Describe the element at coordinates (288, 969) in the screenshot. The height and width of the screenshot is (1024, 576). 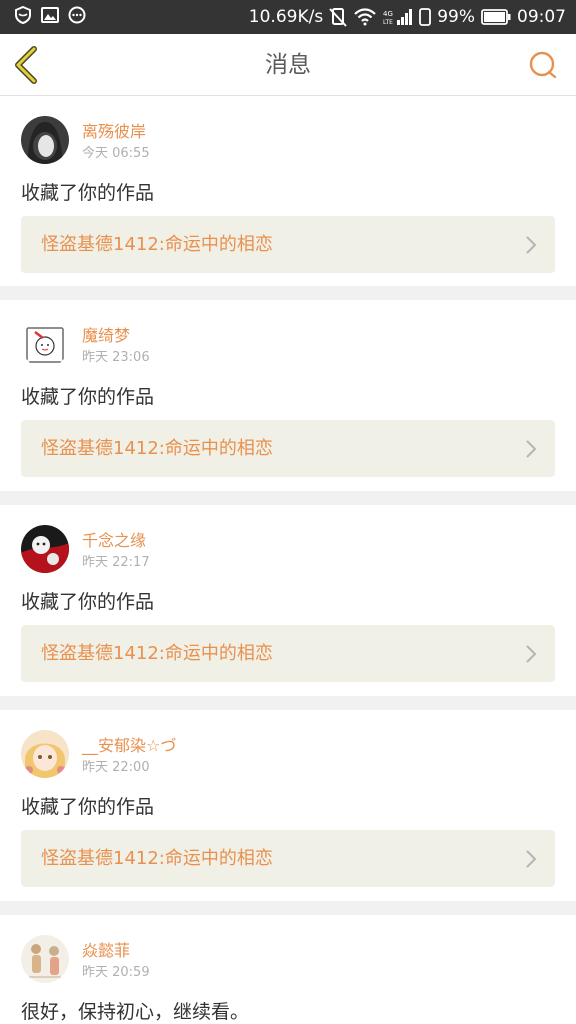
I see `message-card: 焱懿菲 昨天 20:59 很好，保持初心，继续看。` at that location.